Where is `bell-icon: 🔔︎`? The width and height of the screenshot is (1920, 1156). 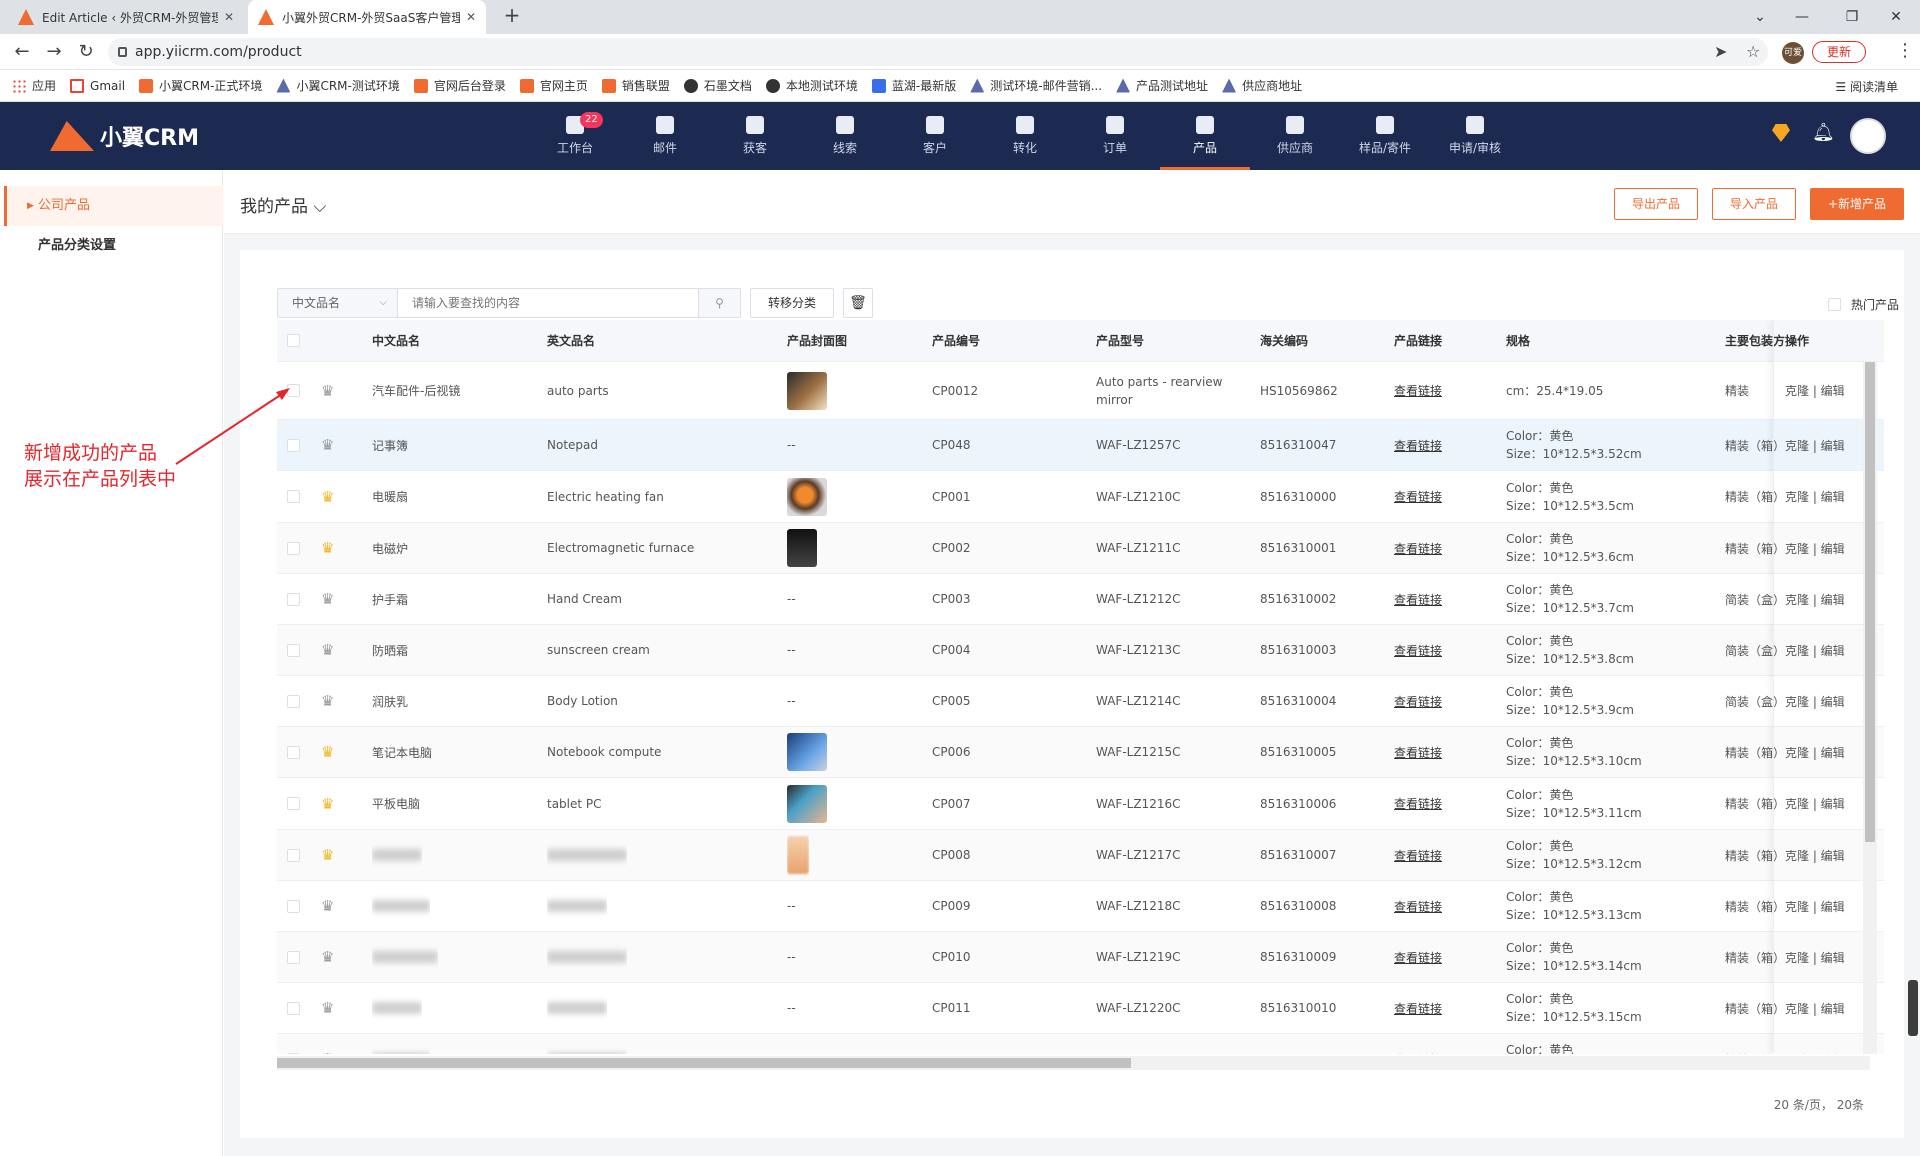
bell-icon: 🔔︎ is located at coordinates (1823, 132).